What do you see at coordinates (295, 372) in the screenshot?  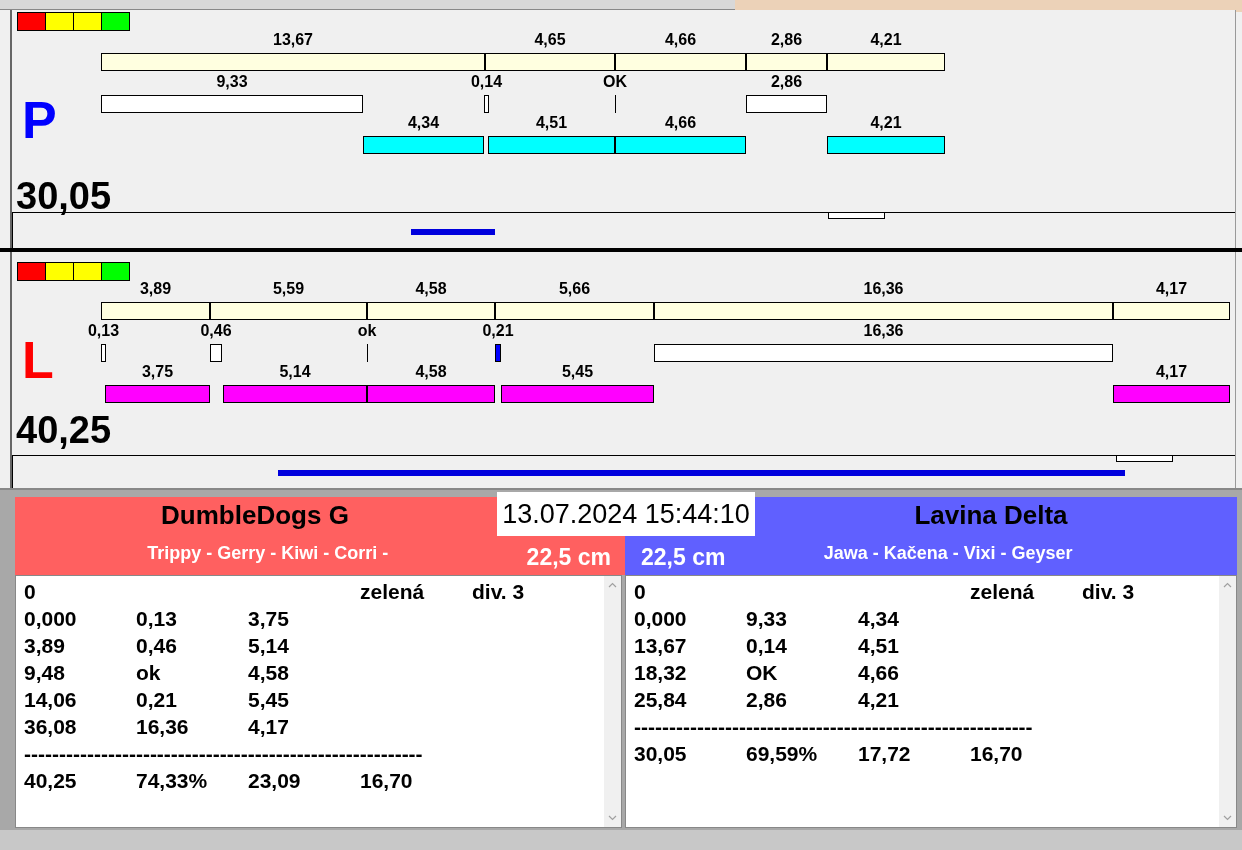 I see `time-label: 5,14` at bounding box center [295, 372].